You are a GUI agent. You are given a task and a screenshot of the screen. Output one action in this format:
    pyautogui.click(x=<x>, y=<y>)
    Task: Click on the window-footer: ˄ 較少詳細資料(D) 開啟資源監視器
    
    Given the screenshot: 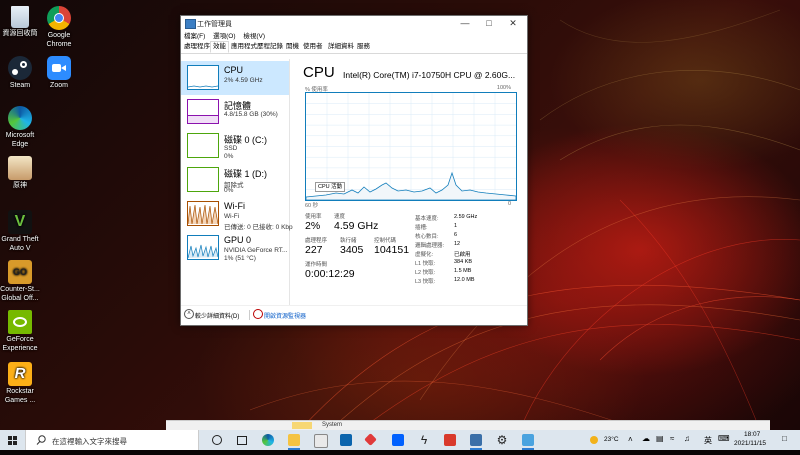 What is the action you would take?
    pyautogui.click(x=354, y=315)
    